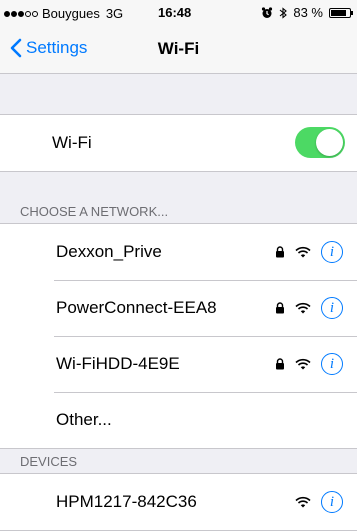  Describe the element at coordinates (71, 13) in the screenshot. I see `carrier-label: Bouygues` at that location.